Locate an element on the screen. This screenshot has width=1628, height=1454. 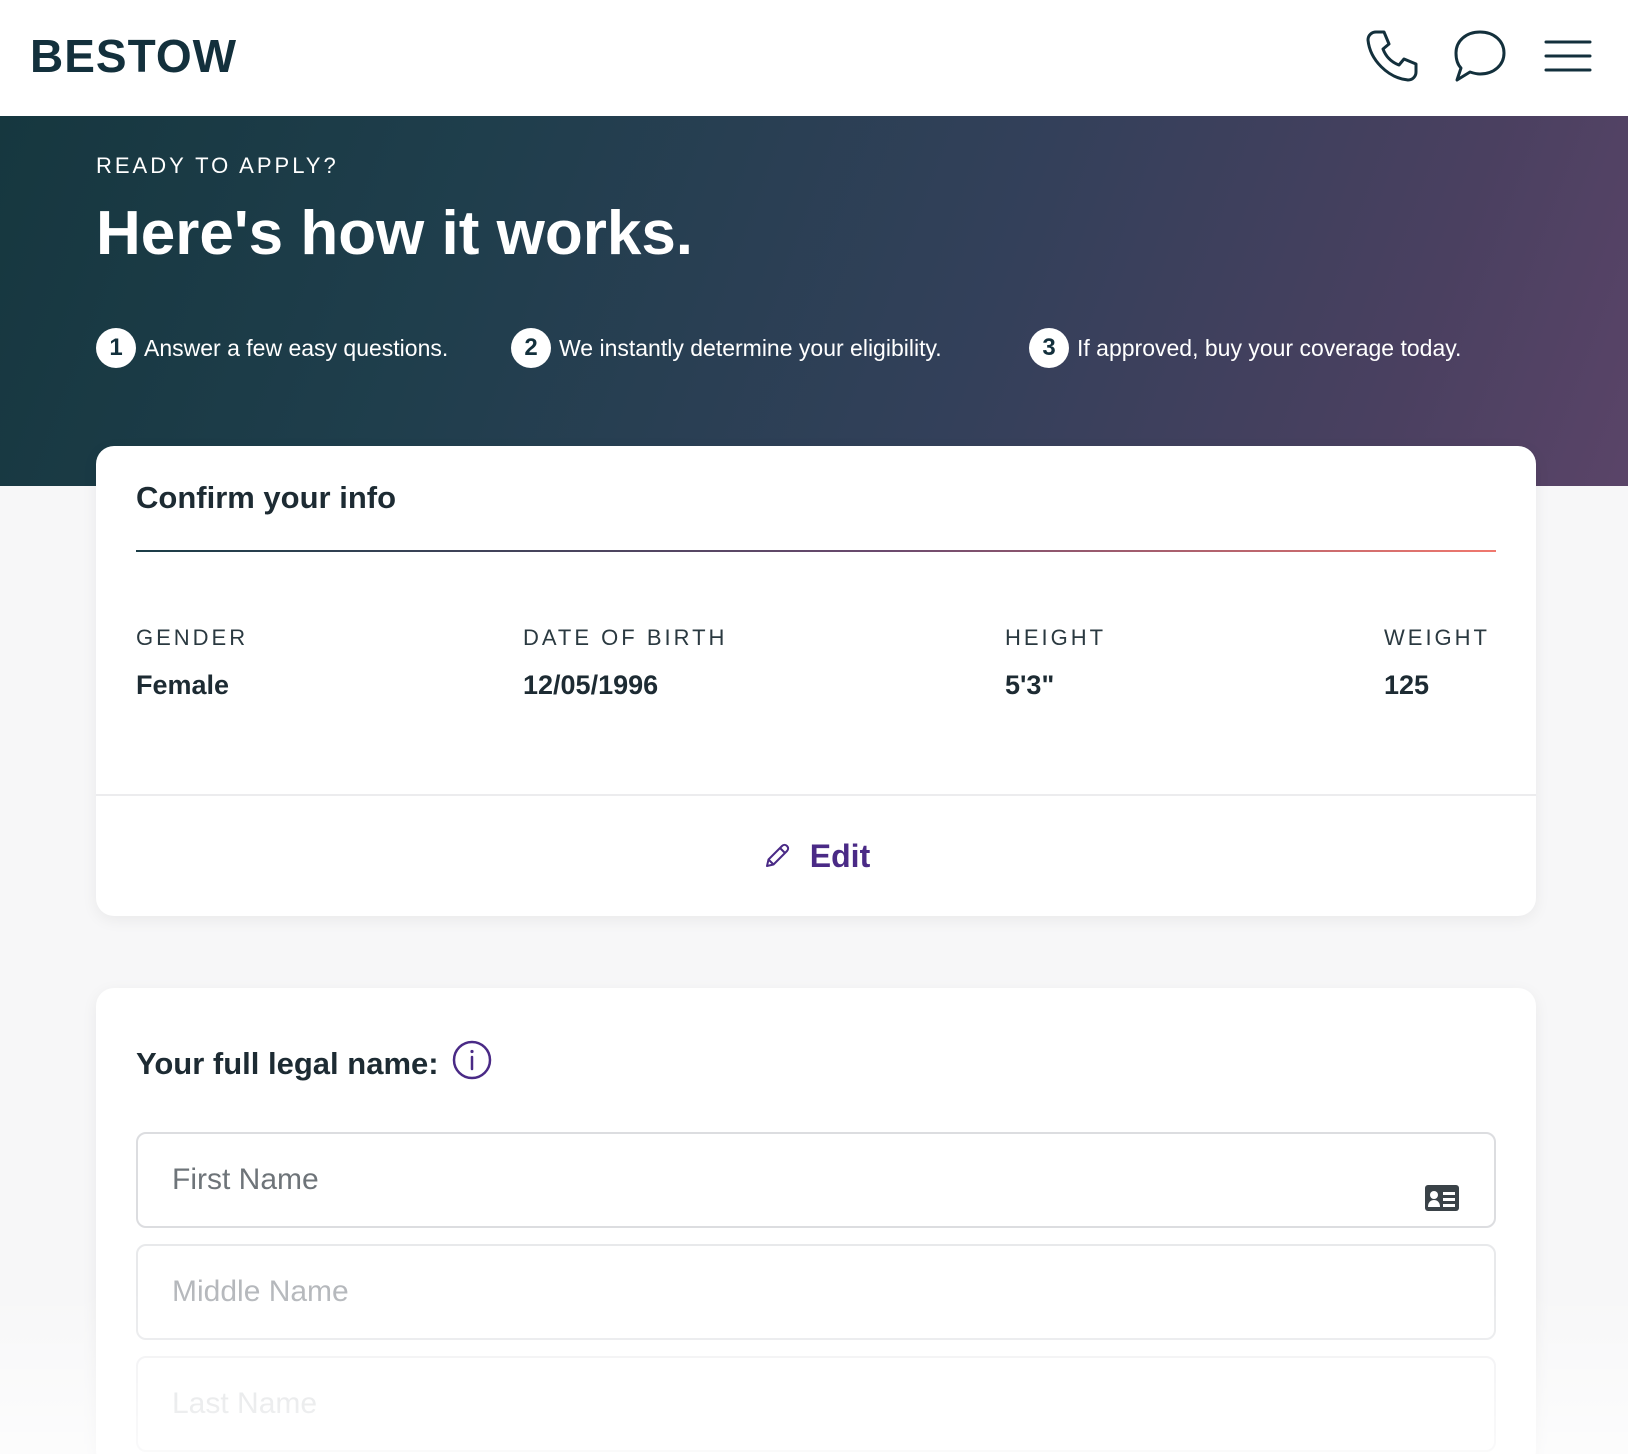
step-number-badge: 1 is located at coordinates (116, 348).